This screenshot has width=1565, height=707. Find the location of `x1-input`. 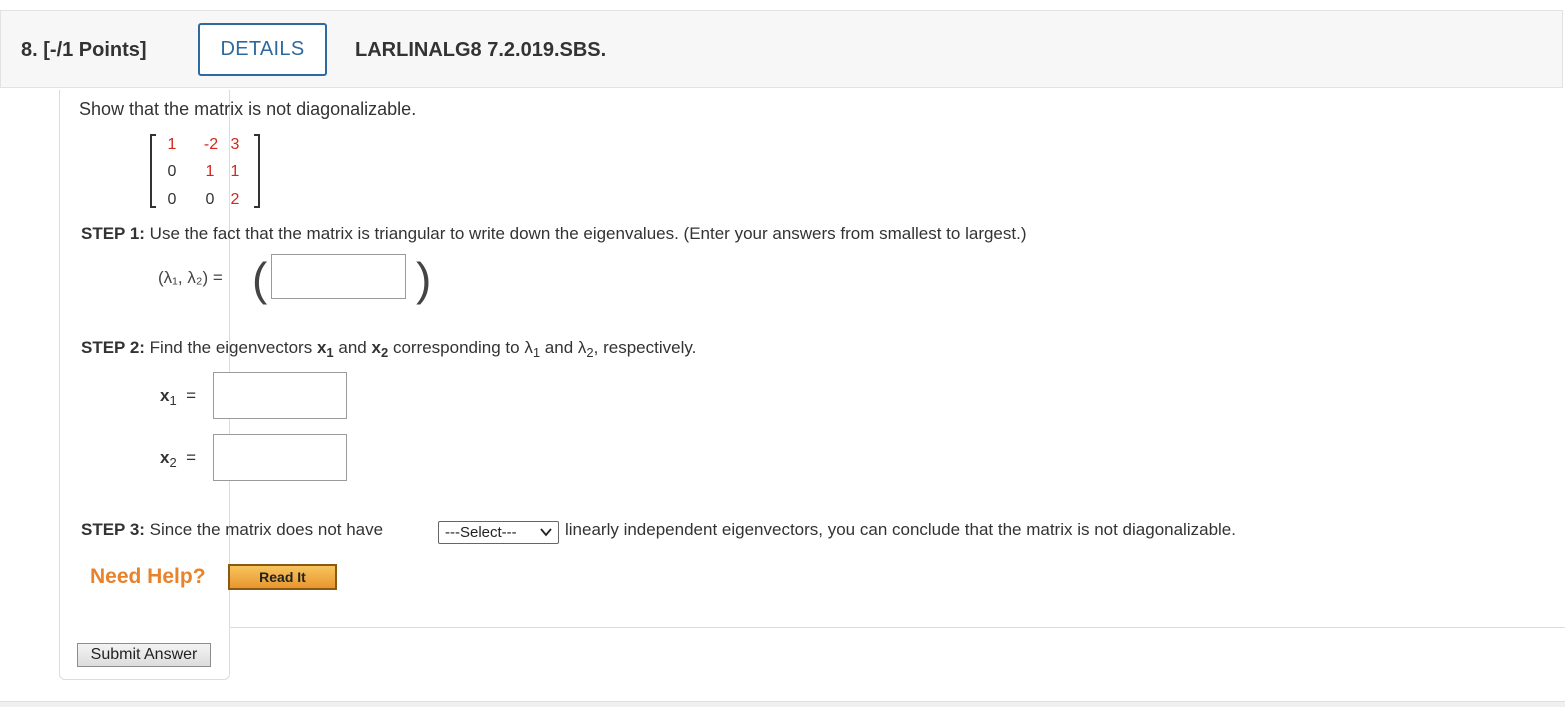

x1-input is located at coordinates (280, 395).